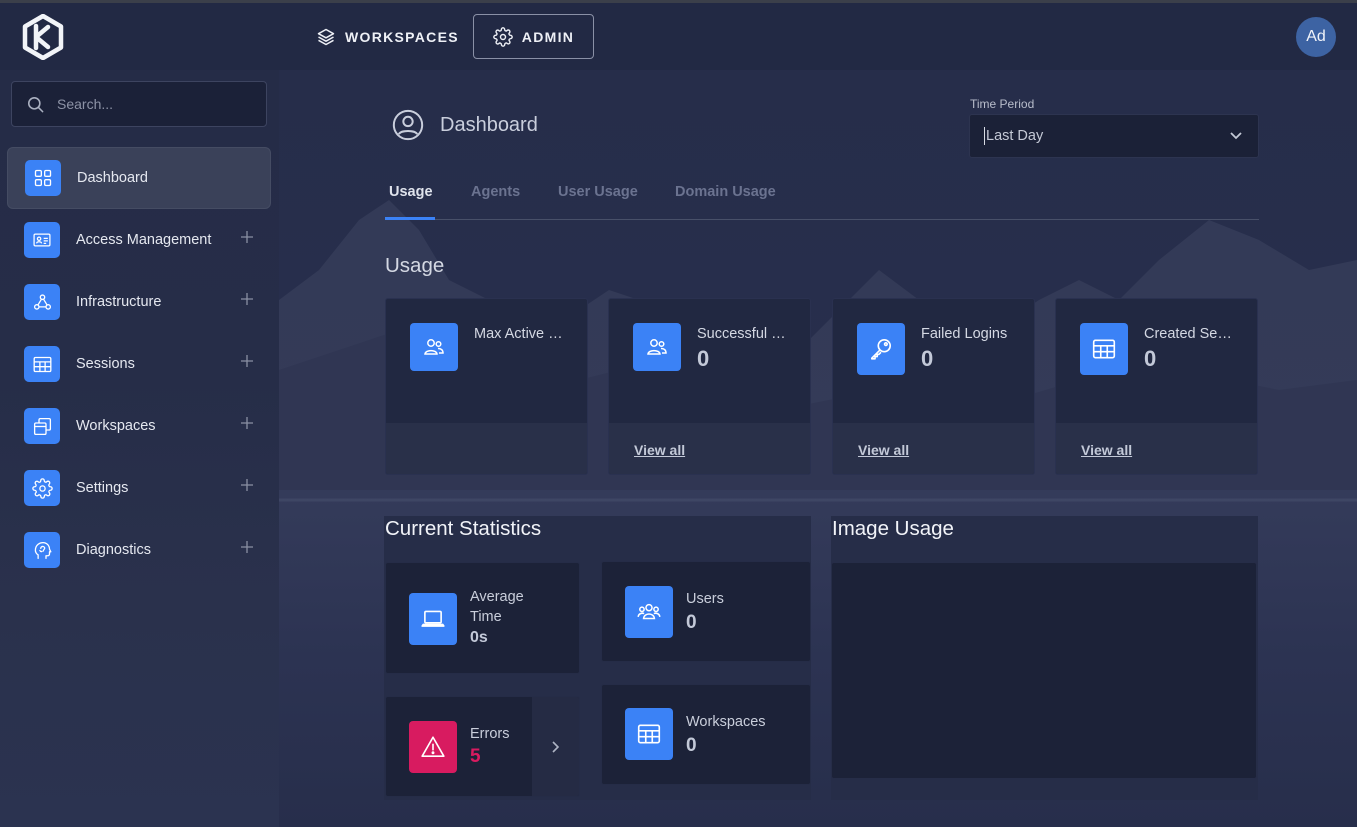 This screenshot has width=1357, height=827. I want to click on stat-label: Users, so click(705, 599).